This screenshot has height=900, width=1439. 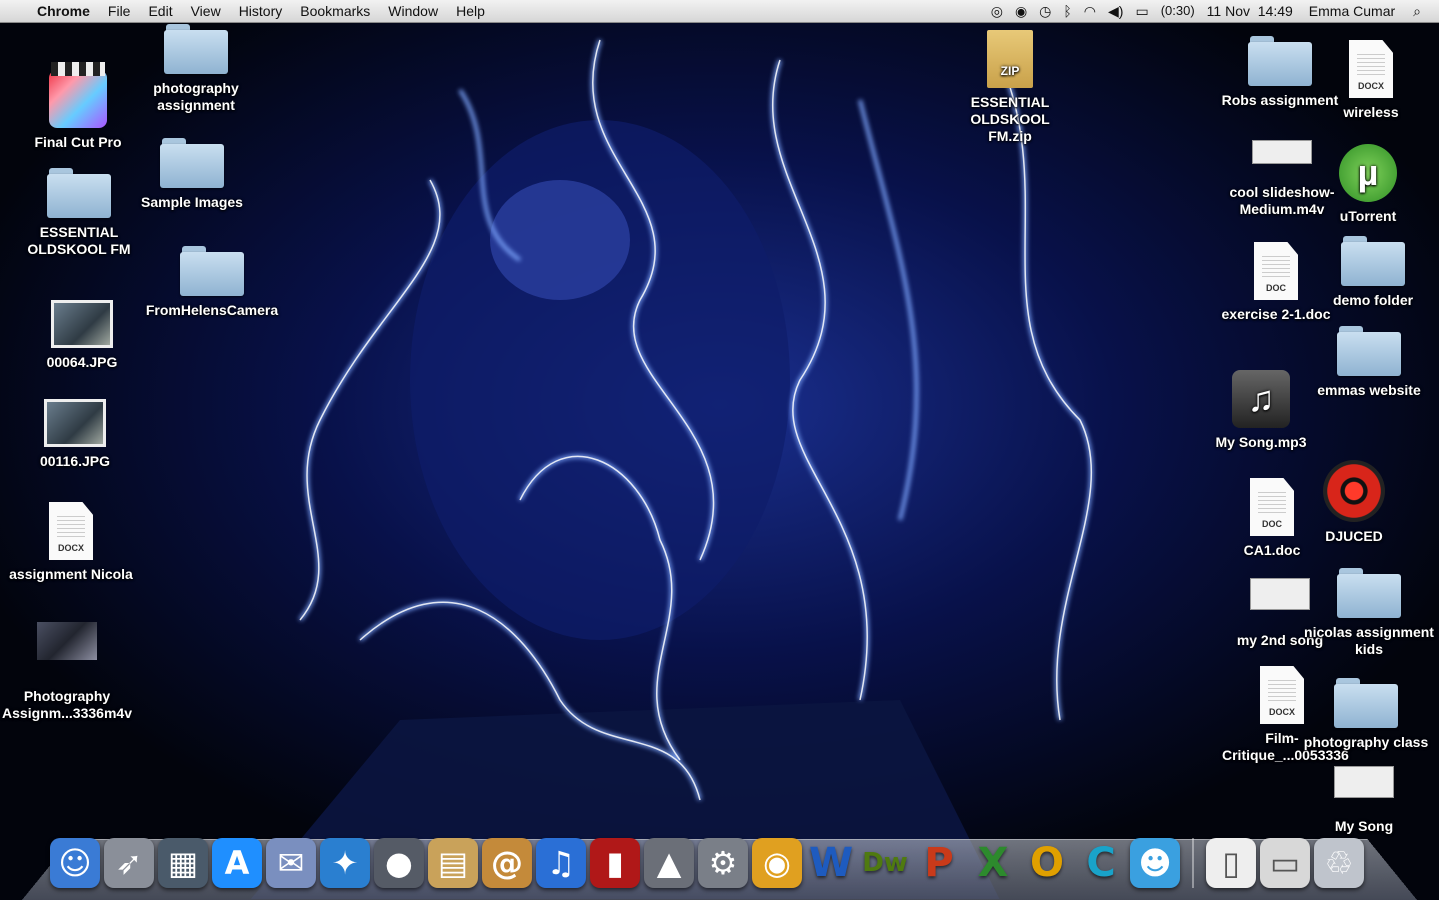 What do you see at coordinates (993, 863) in the screenshot?
I see `dock-item-excel: X` at bounding box center [993, 863].